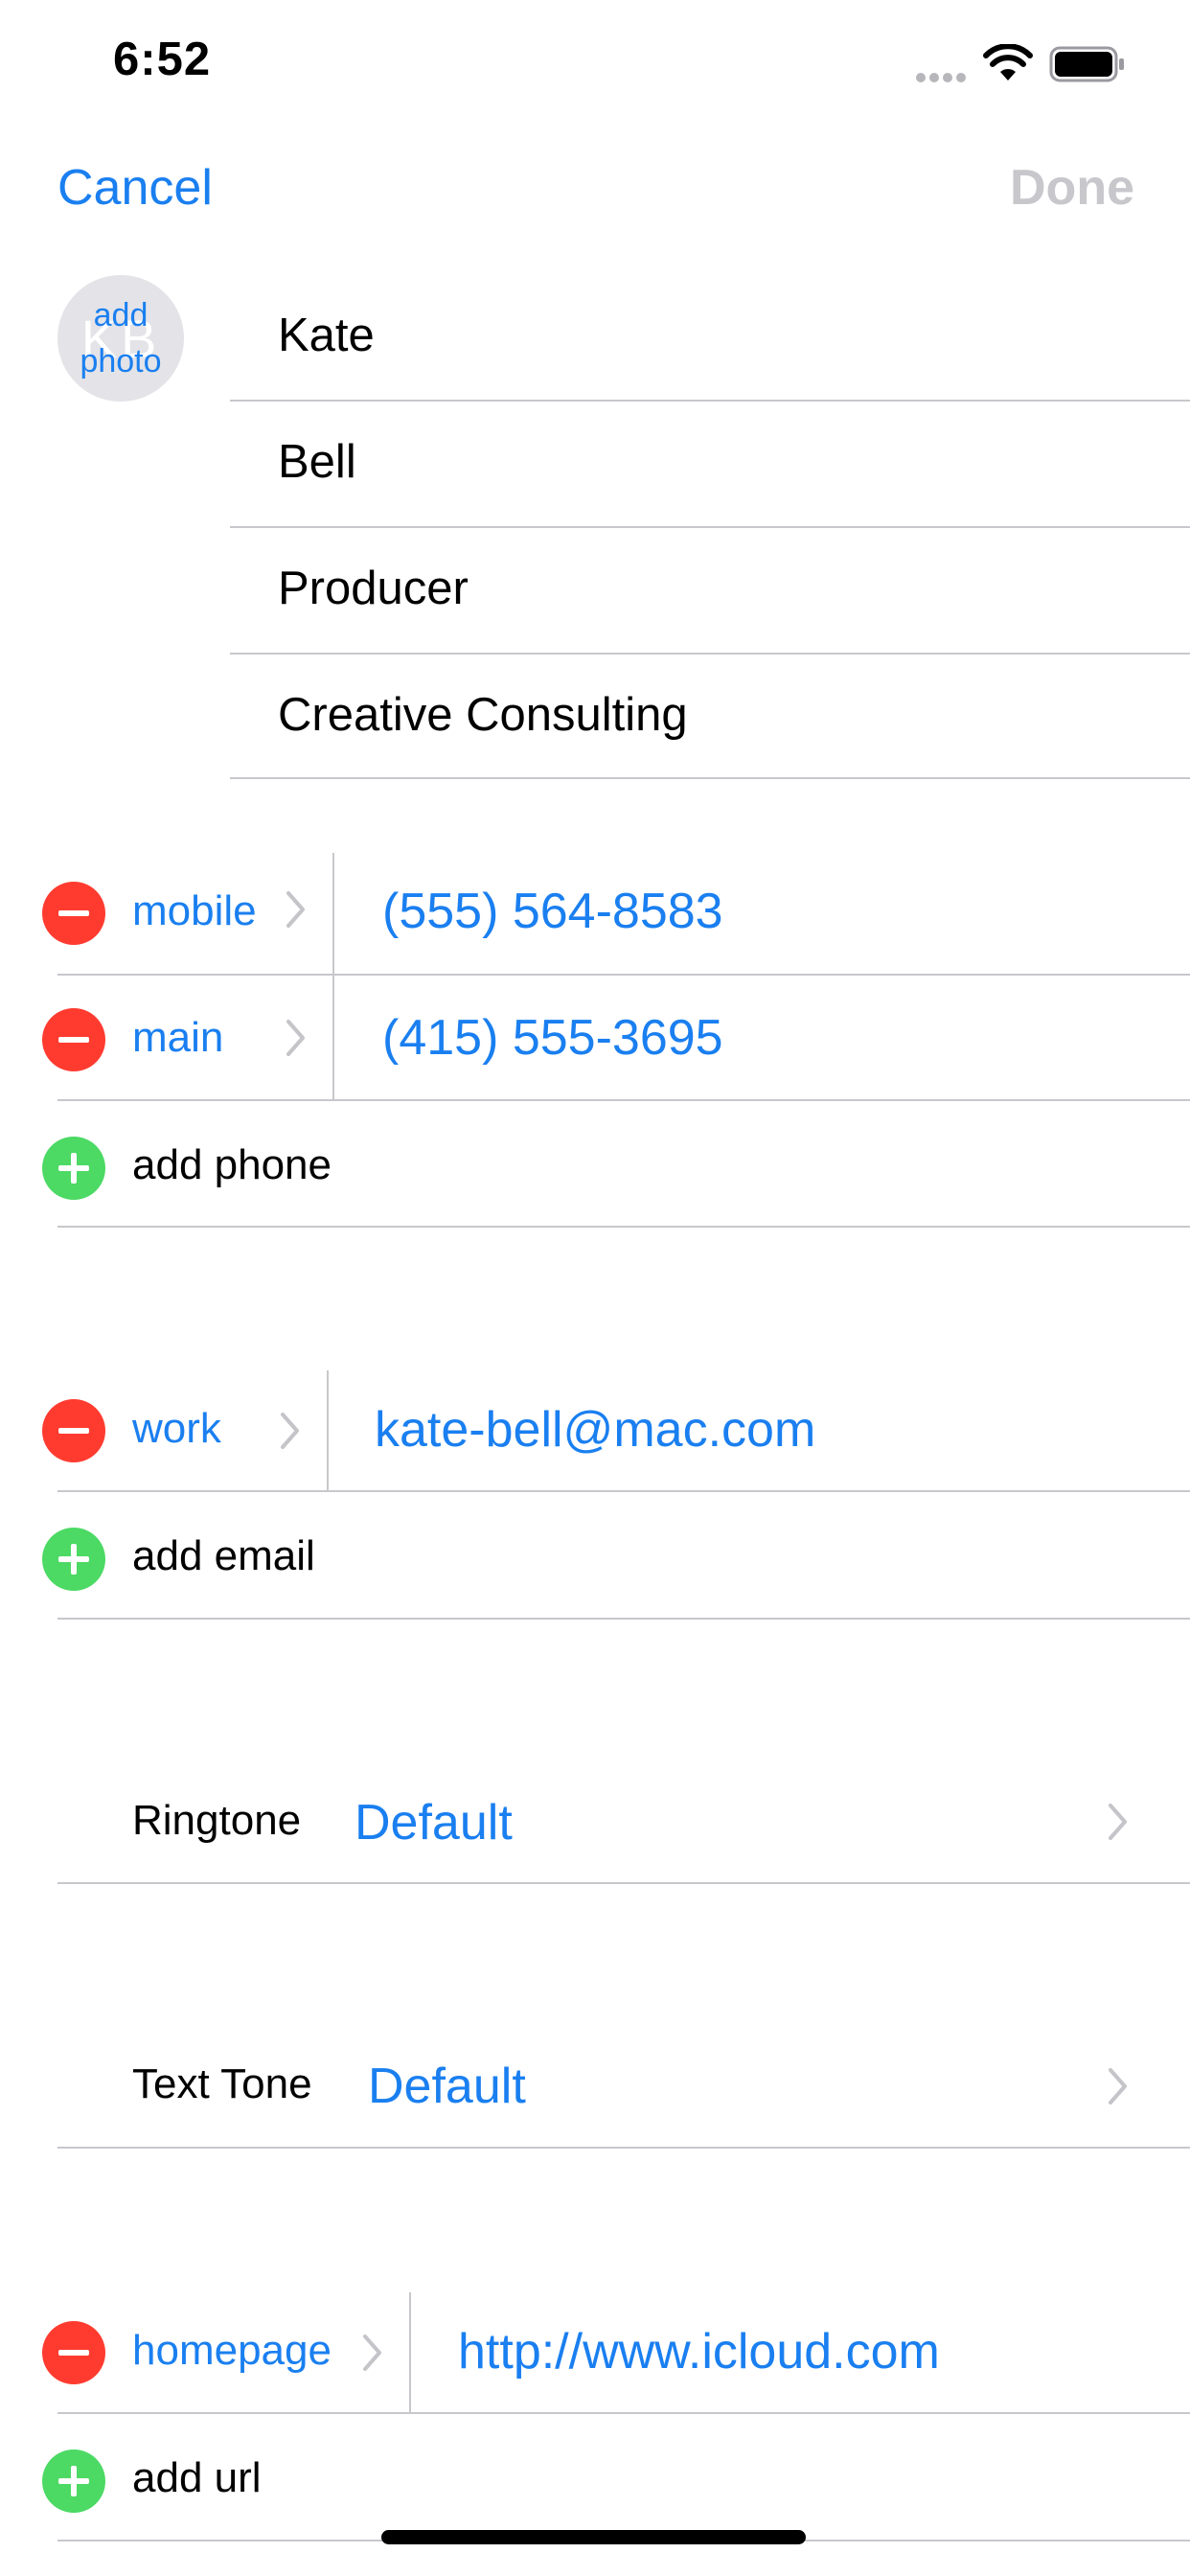 The height and width of the screenshot is (2576, 1190). I want to click on home-indicator, so click(593, 2537).